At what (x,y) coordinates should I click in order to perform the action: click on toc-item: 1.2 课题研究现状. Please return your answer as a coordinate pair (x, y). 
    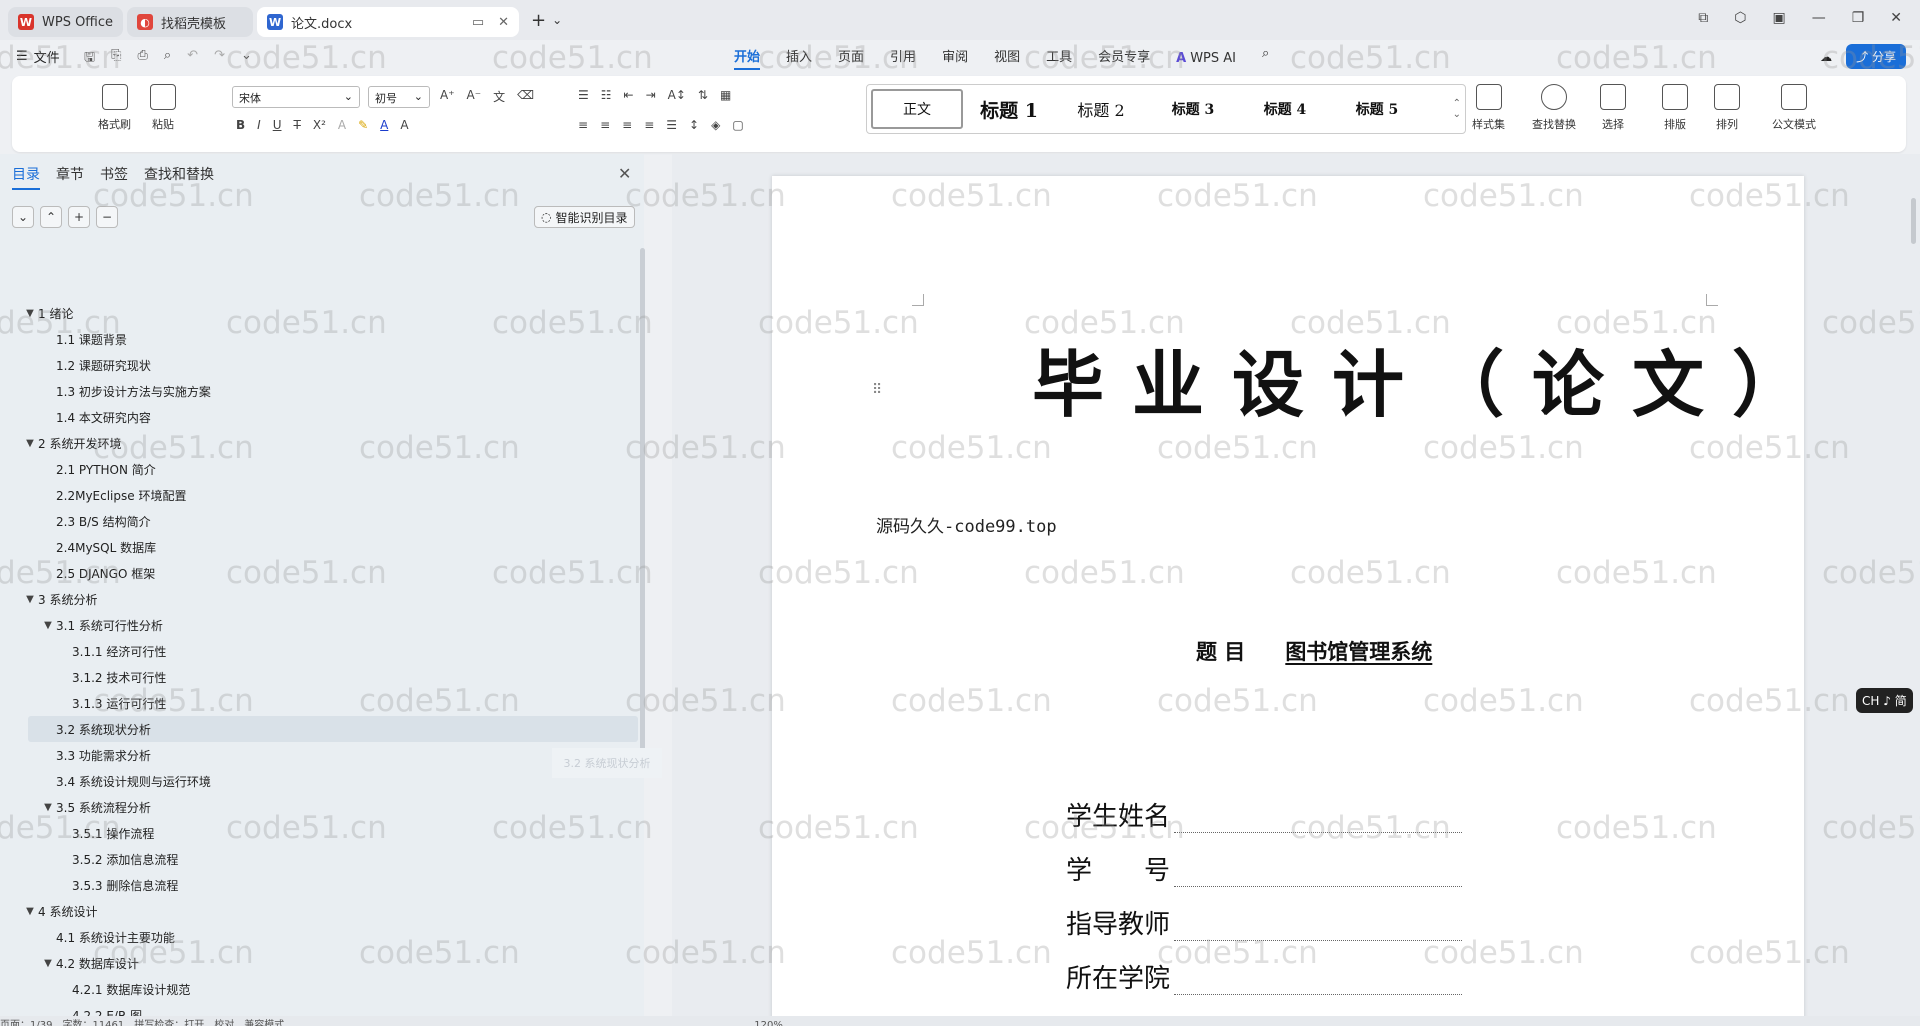
    Looking at the image, I should click on (320, 365).